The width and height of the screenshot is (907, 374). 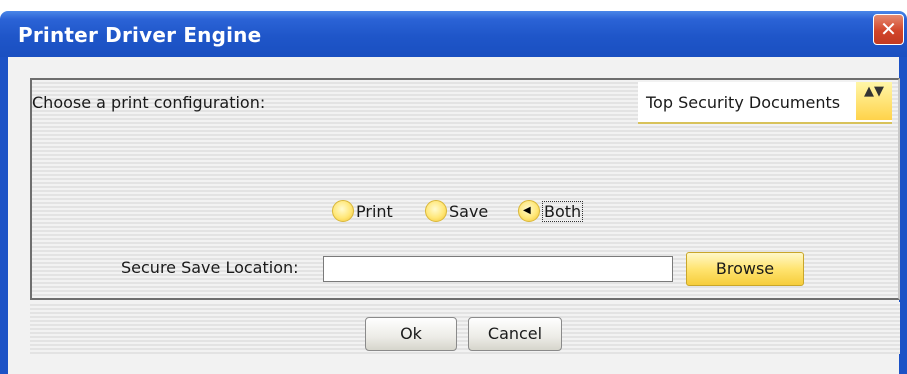 I want to click on browse-button: Browse, so click(x=745, y=269).